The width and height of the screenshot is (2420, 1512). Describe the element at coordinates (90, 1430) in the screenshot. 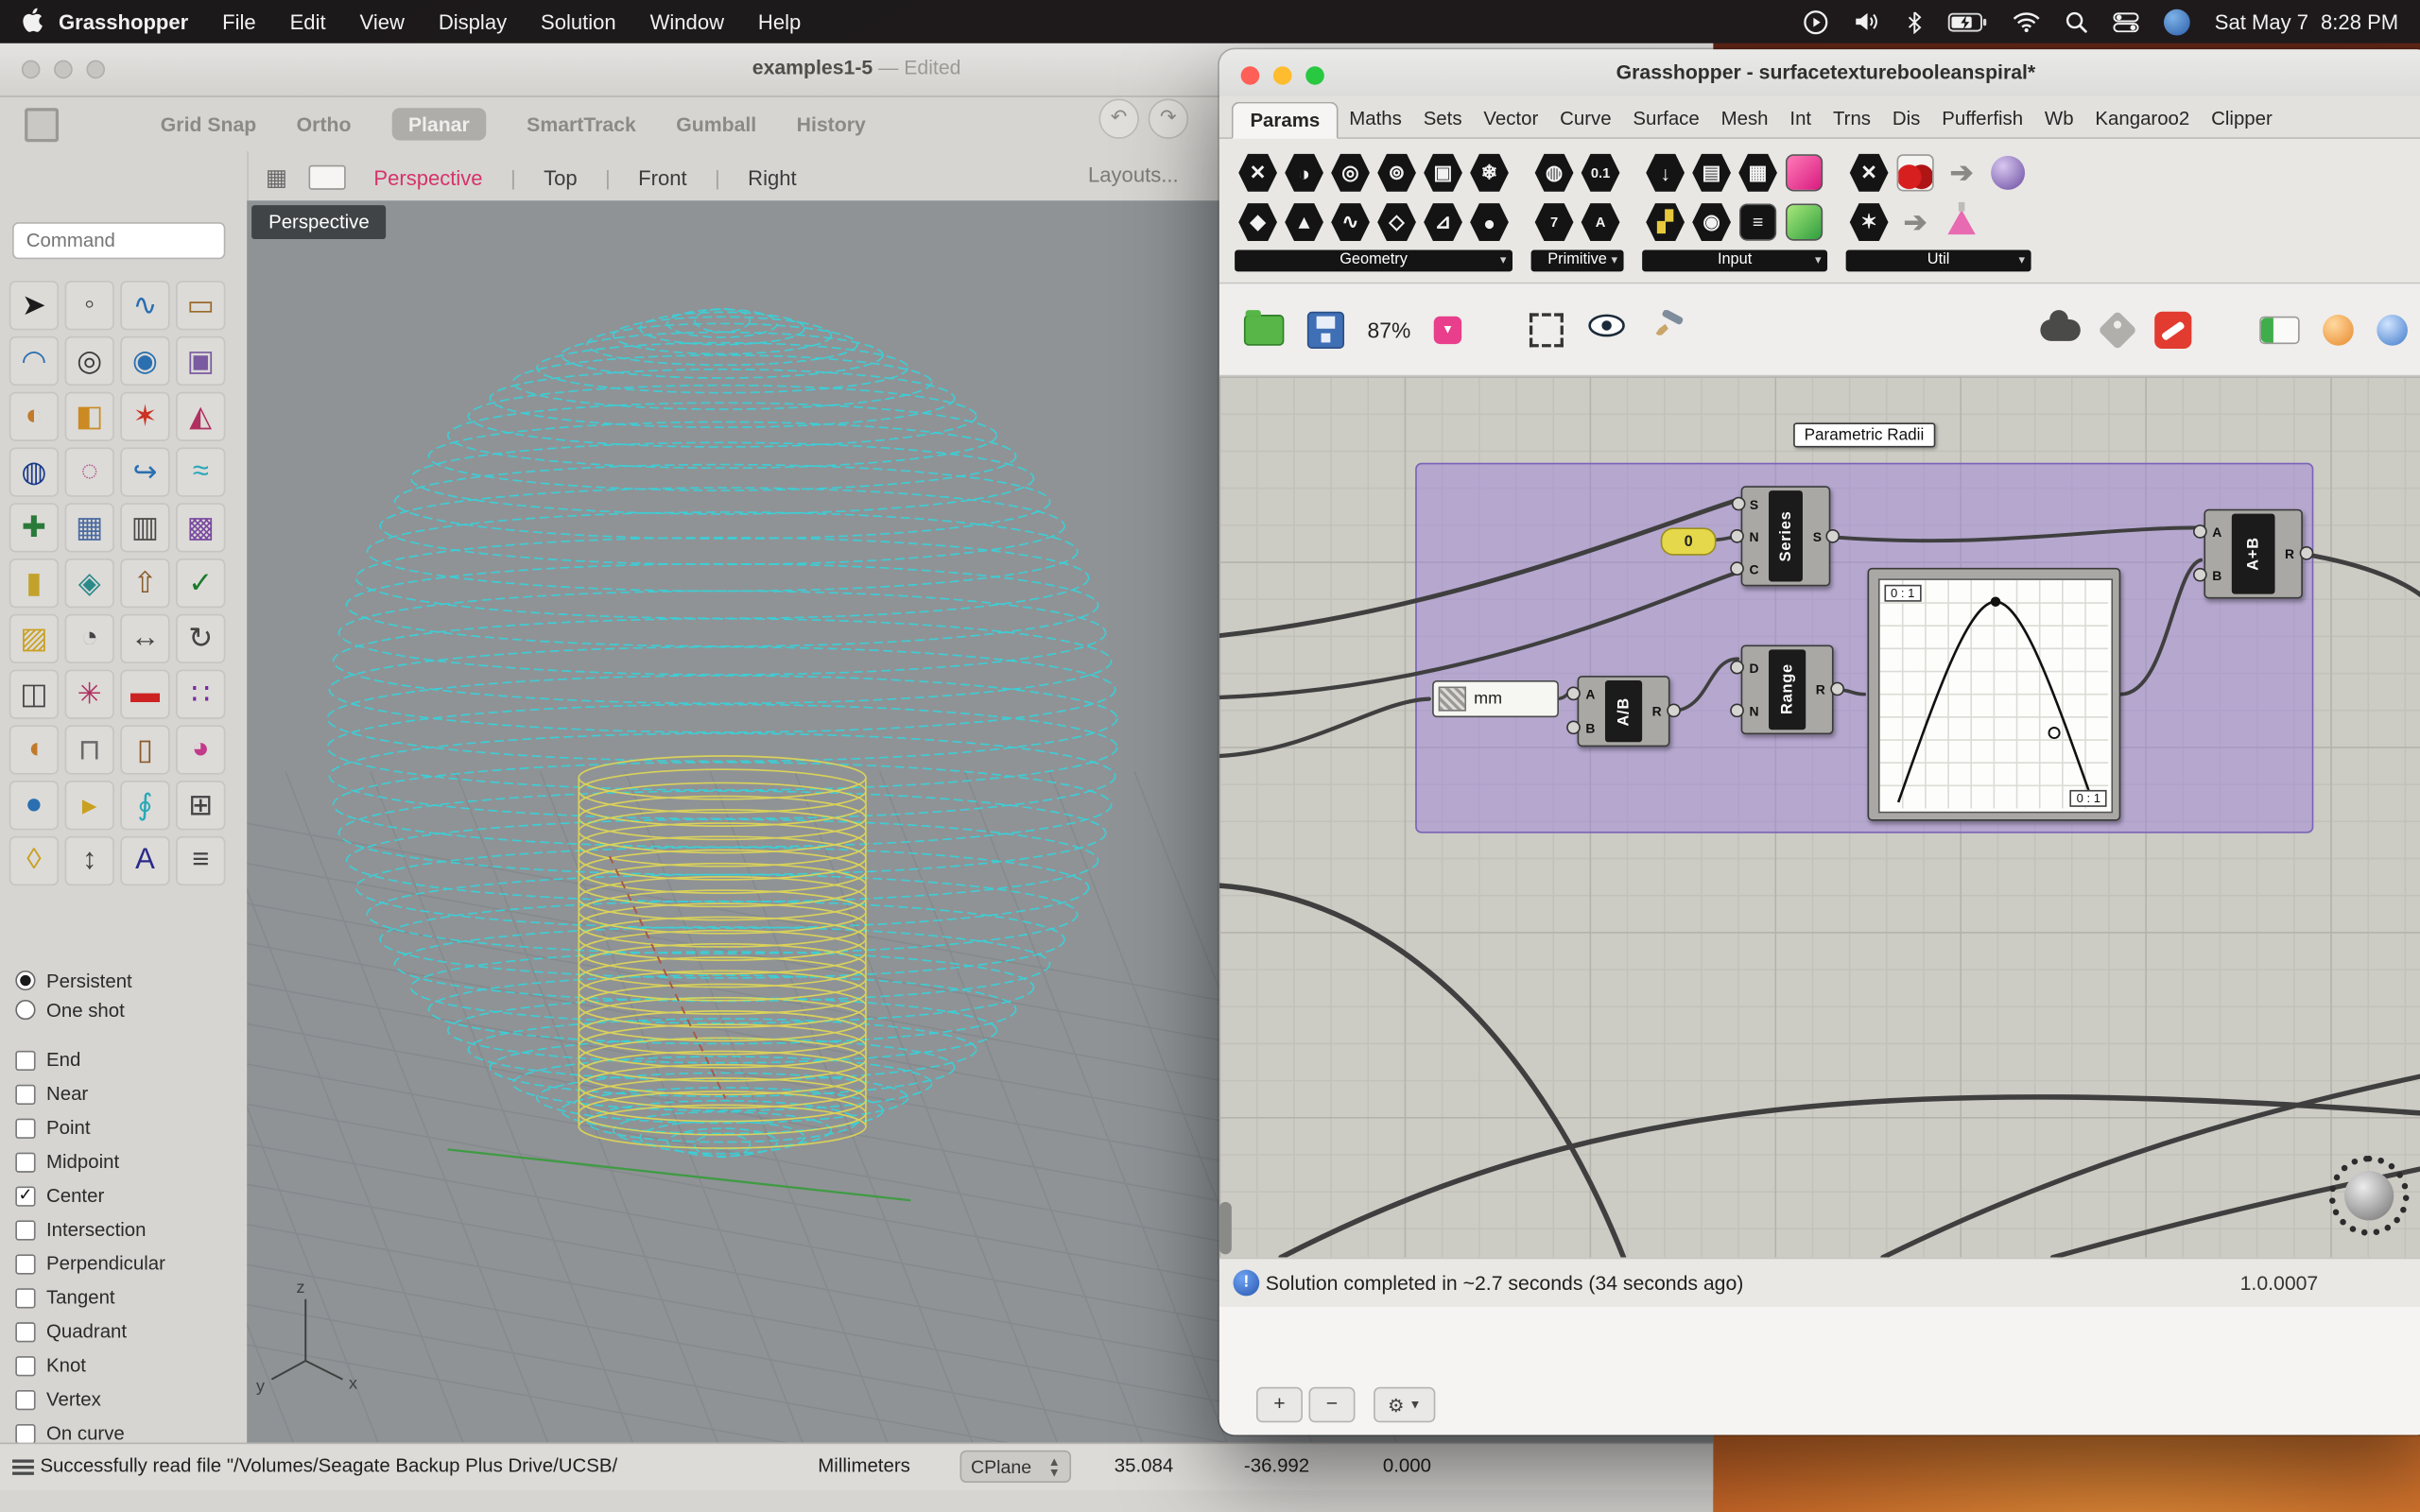

I see `osnap-on-curve: On curve` at that location.